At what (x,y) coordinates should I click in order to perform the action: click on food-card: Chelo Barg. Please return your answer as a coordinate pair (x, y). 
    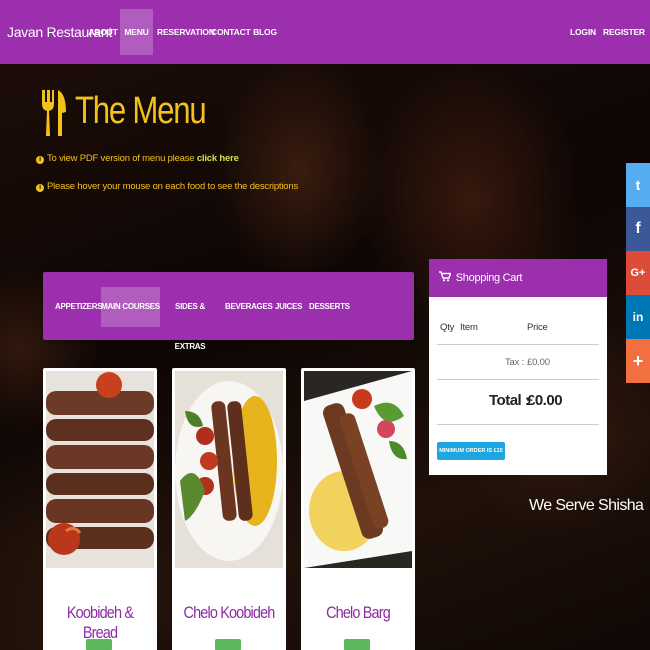
    Looking at the image, I should click on (358, 509).